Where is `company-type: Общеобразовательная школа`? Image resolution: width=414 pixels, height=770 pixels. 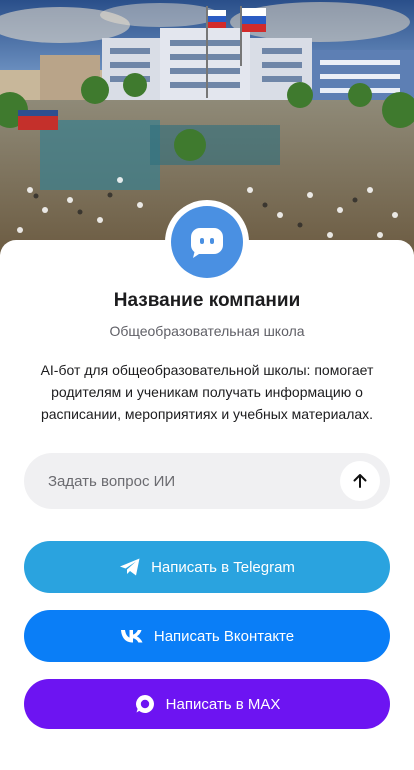
company-type: Общеобразовательная школа is located at coordinates (207, 331).